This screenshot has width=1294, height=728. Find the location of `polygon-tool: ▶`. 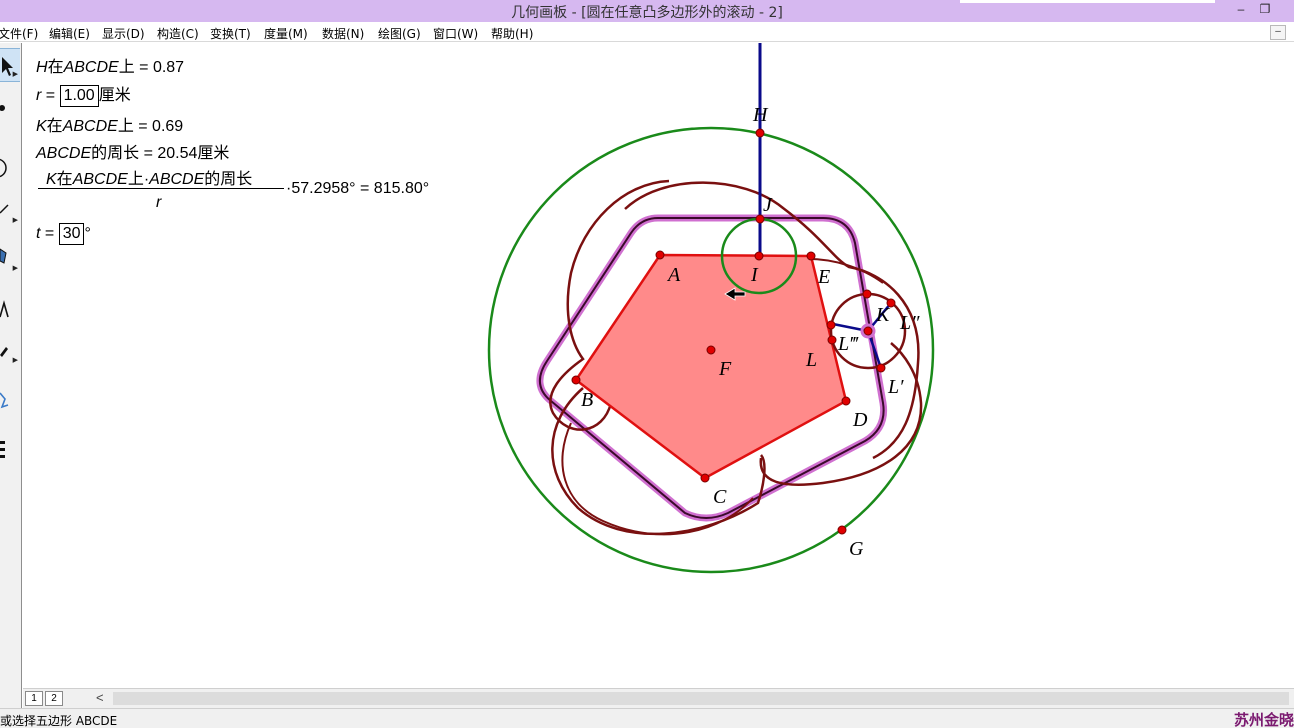

polygon-tool: ▶ is located at coordinates (10, 258).